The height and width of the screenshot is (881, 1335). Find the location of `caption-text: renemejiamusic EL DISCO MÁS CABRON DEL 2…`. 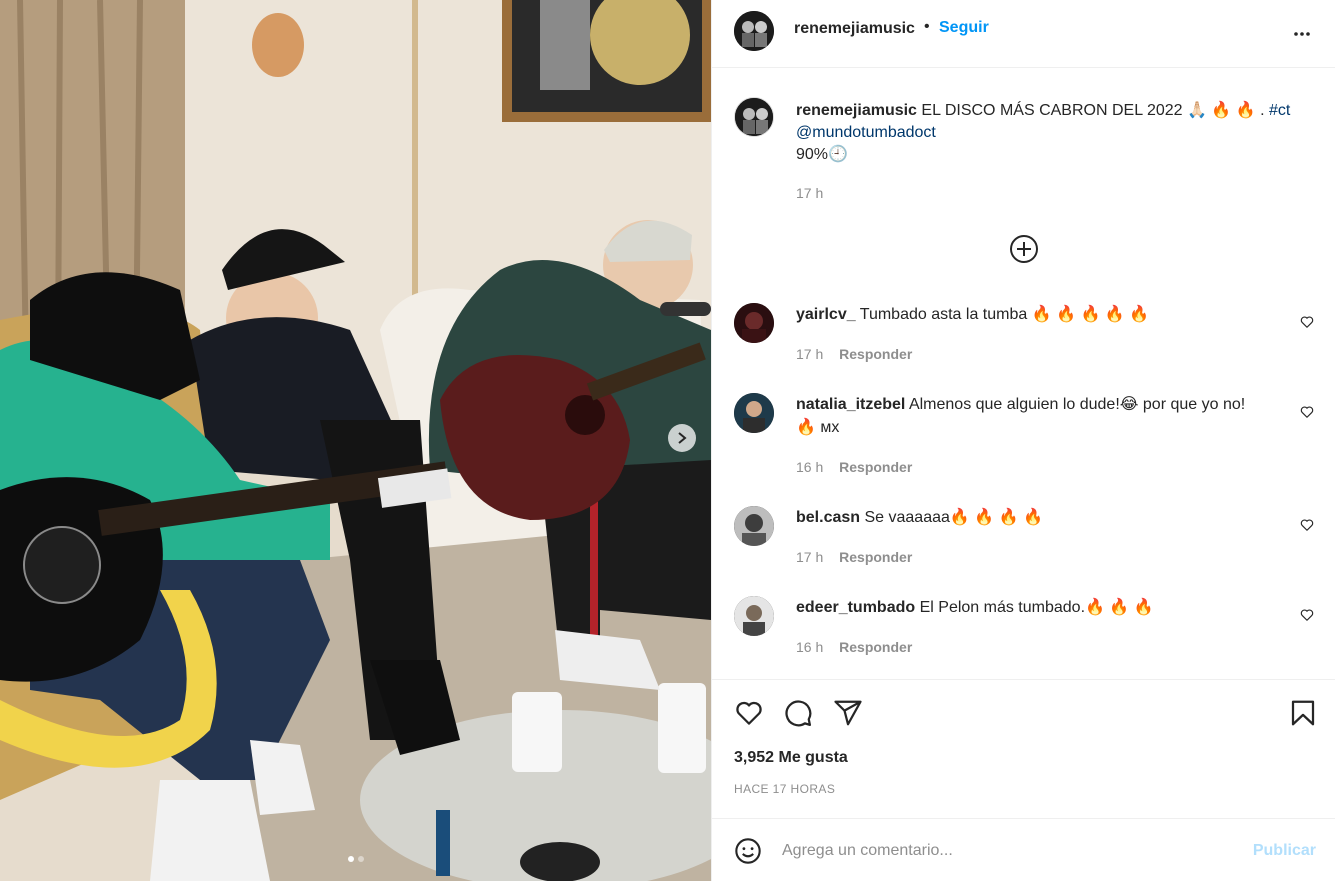

caption-text: renemejiamusic EL DISCO MÁS CABRON DEL 2… is located at coordinates (1056, 133).